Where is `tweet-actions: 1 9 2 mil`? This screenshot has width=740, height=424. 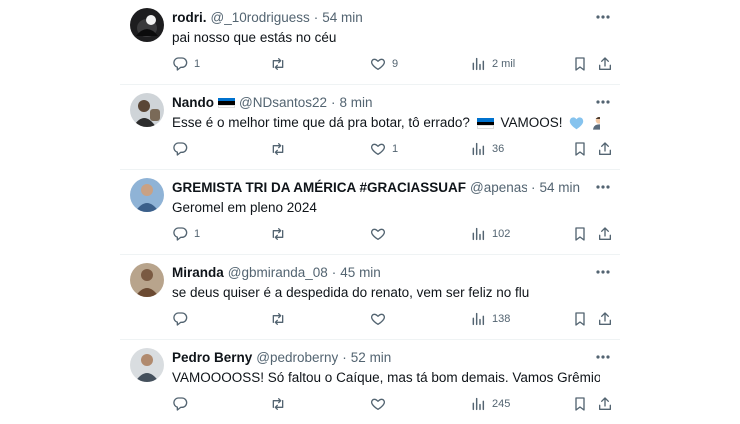 tweet-actions: 1 9 2 mil is located at coordinates (392, 64).